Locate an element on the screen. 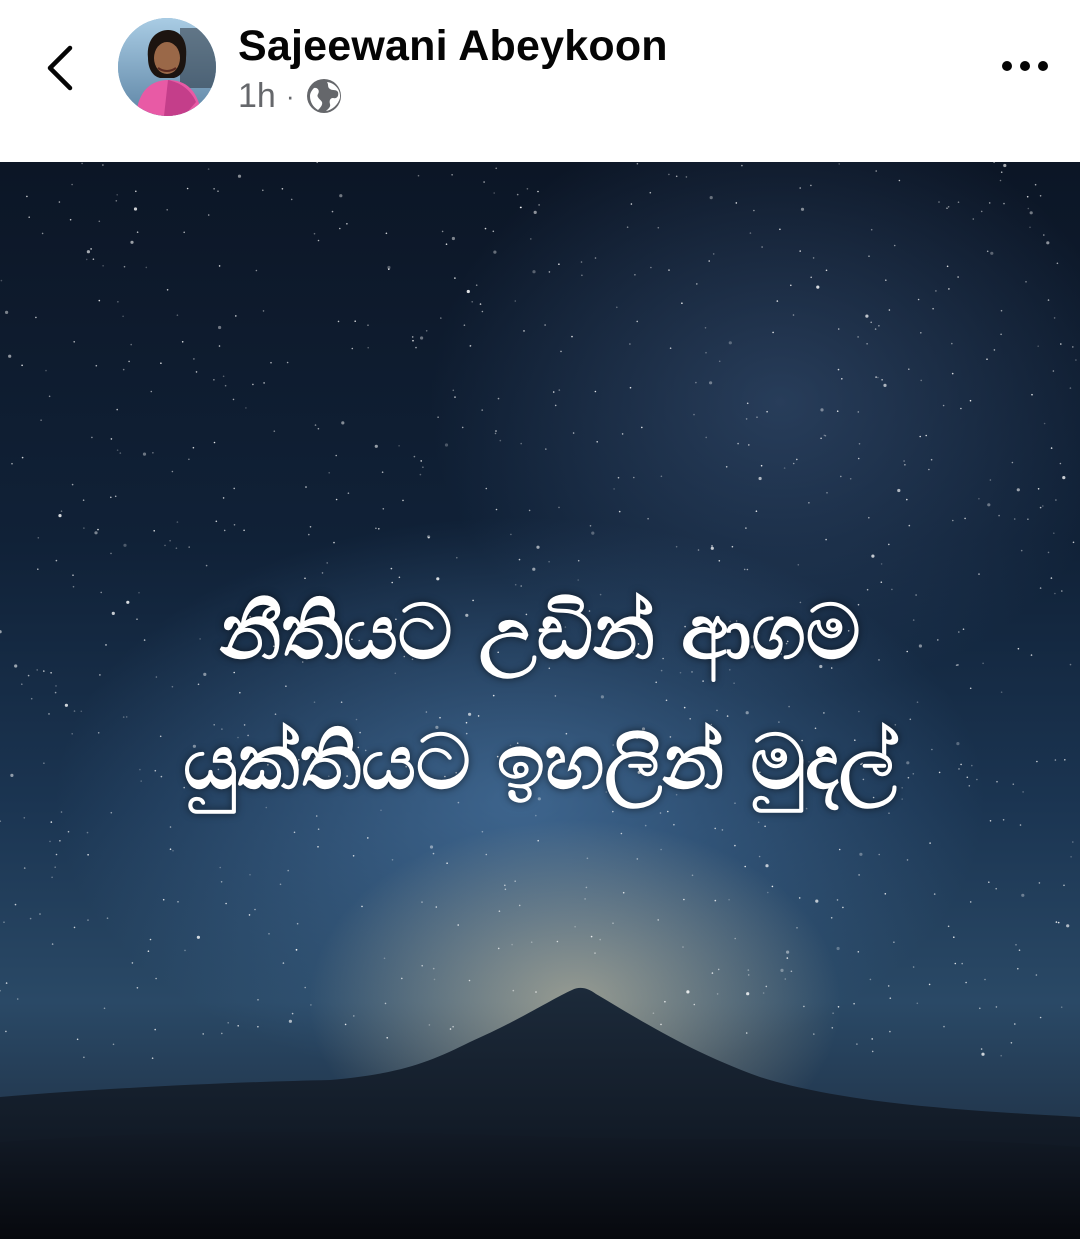  more-options-button is located at coordinates (1025, 66).